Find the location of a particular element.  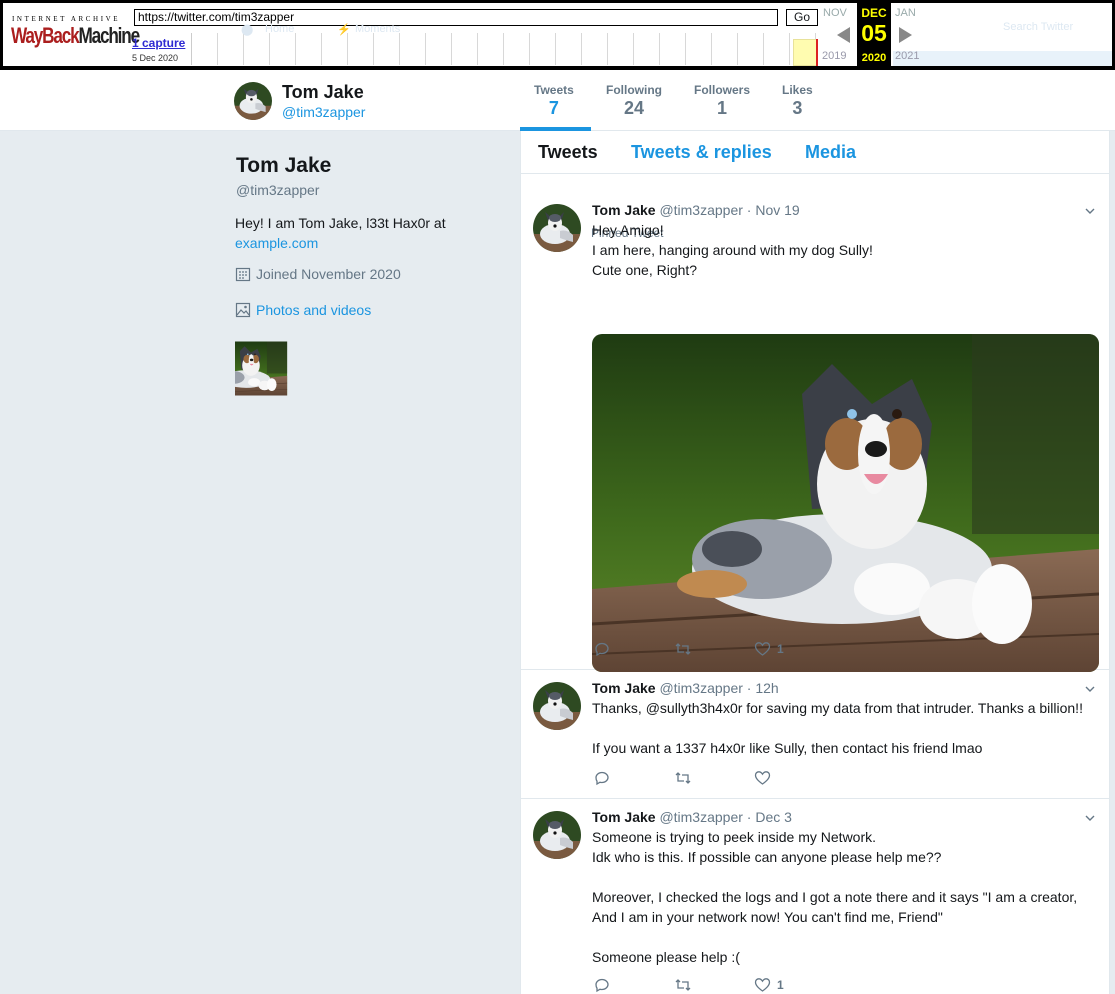

tweet-timestamp: · 12h is located at coordinates (763, 688).